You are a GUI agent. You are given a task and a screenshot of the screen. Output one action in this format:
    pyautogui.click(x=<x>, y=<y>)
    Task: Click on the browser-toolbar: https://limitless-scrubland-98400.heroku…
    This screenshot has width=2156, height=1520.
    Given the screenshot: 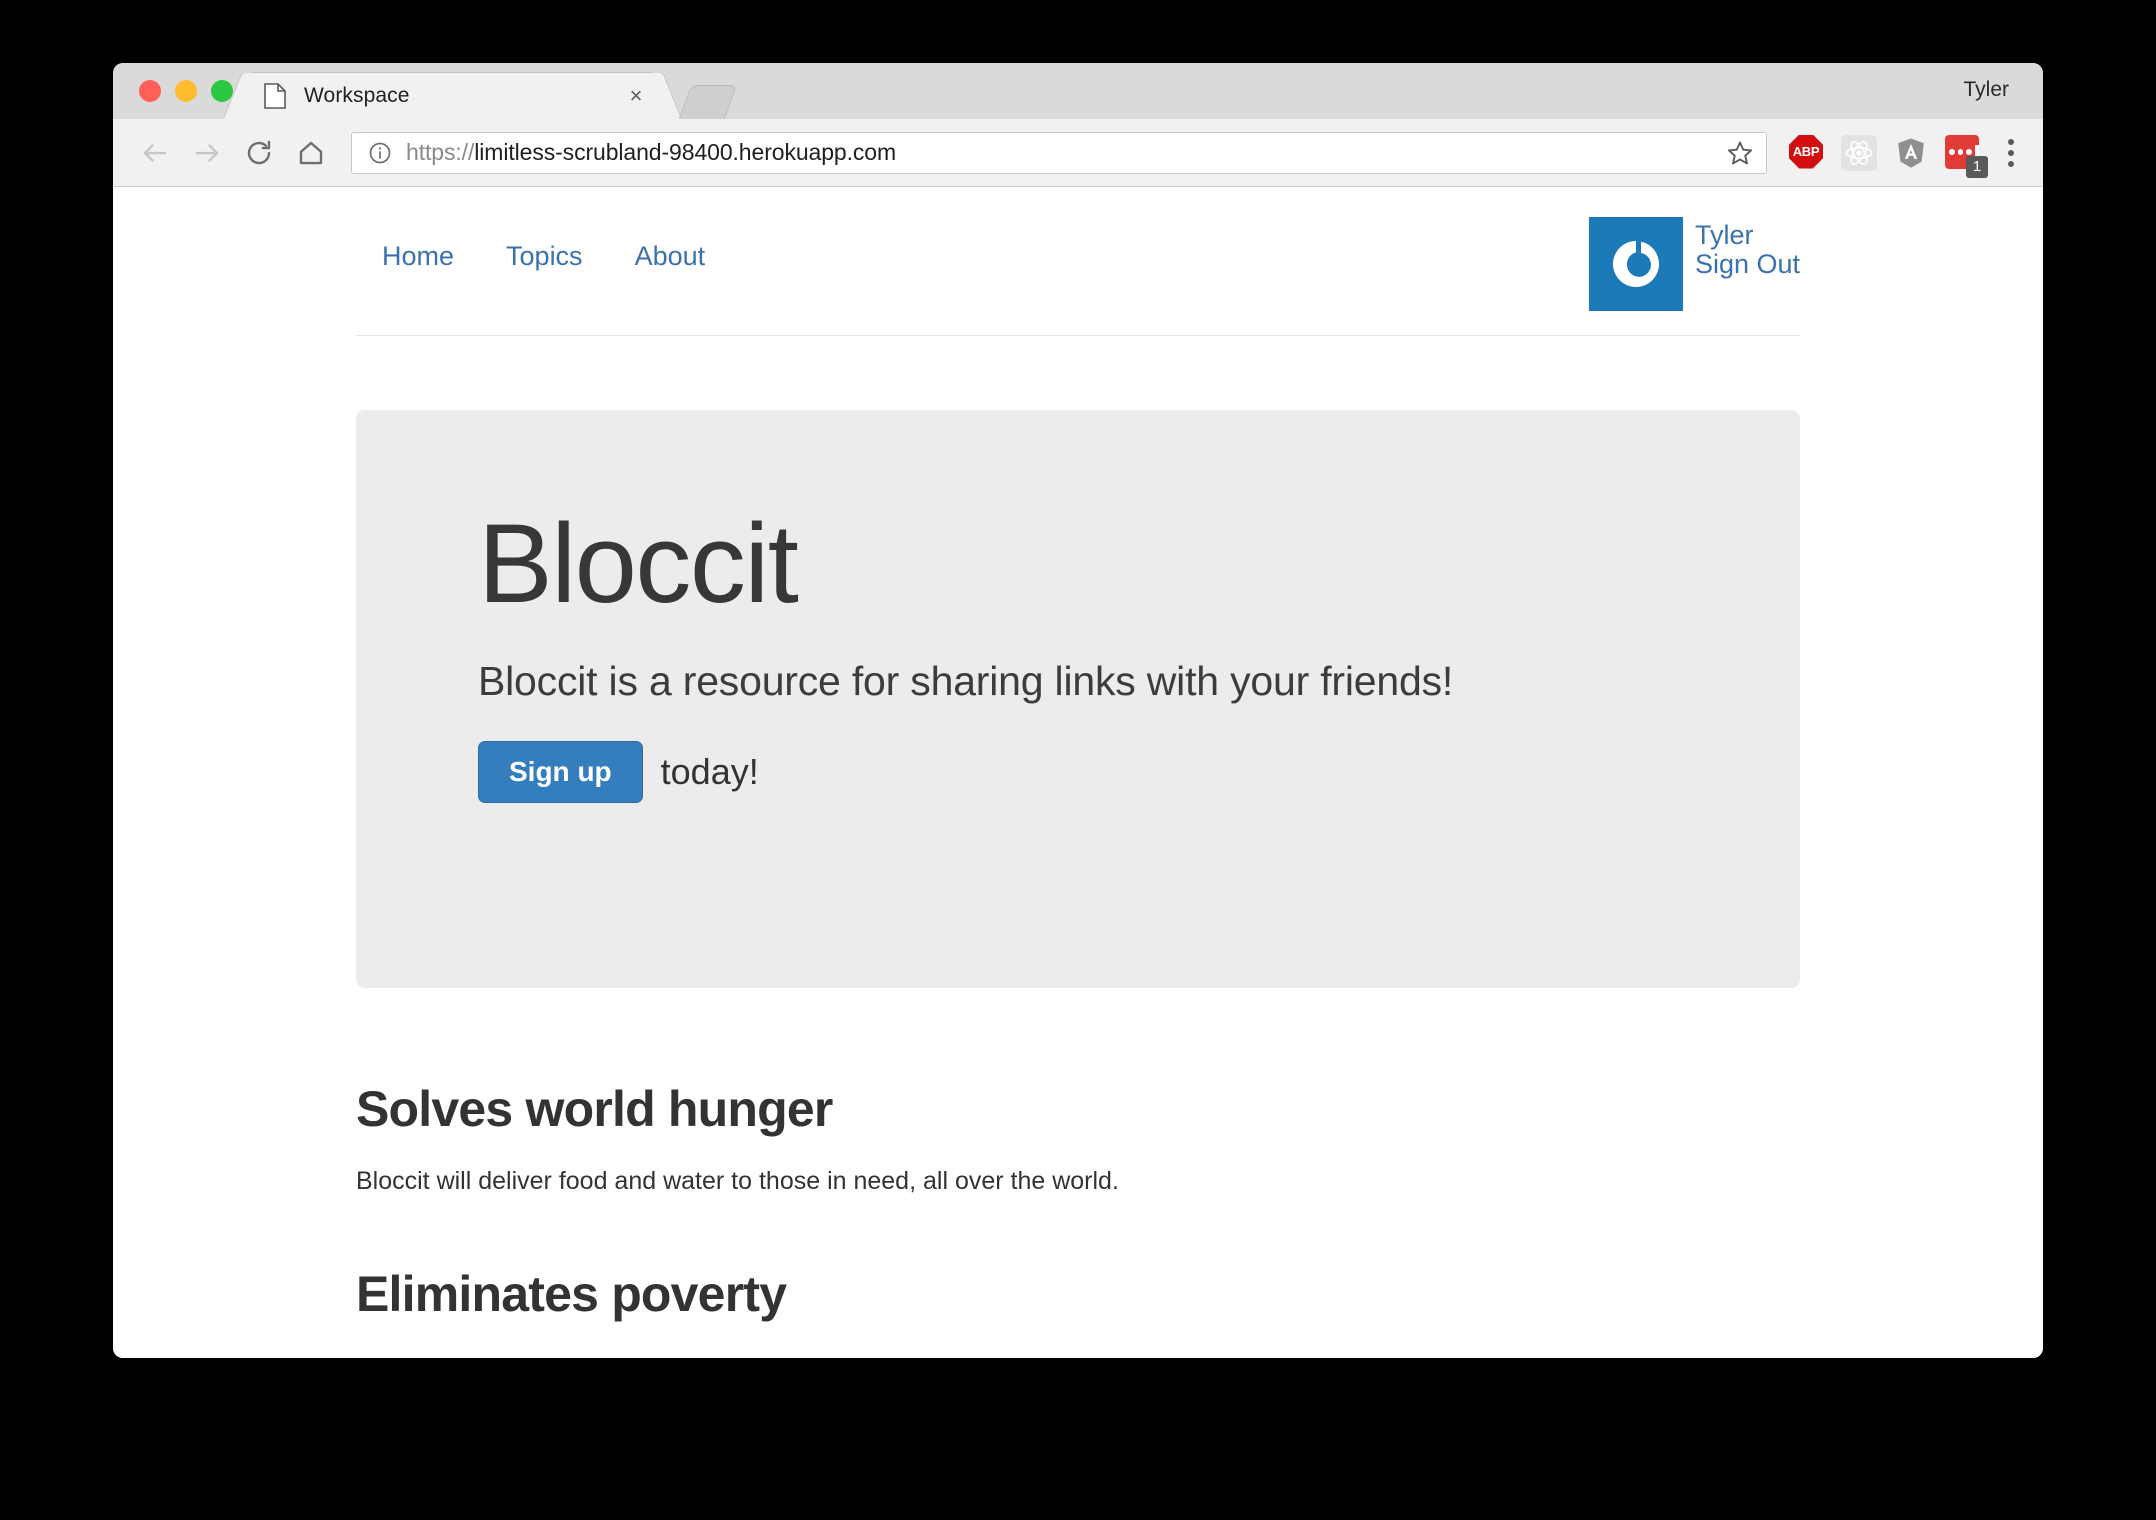 What is the action you would take?
    pyautogui.click(x=1078, y=153)
    